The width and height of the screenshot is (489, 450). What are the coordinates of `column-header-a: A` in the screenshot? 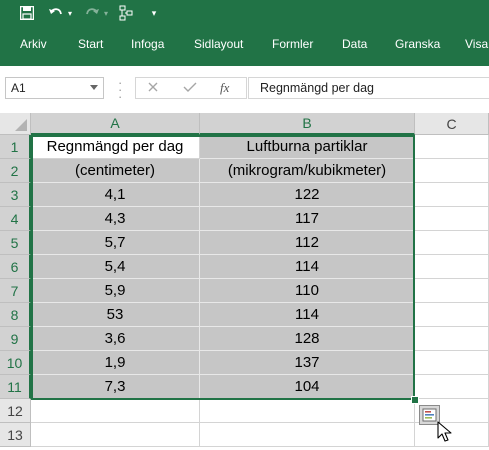 It's located at (115, 124).